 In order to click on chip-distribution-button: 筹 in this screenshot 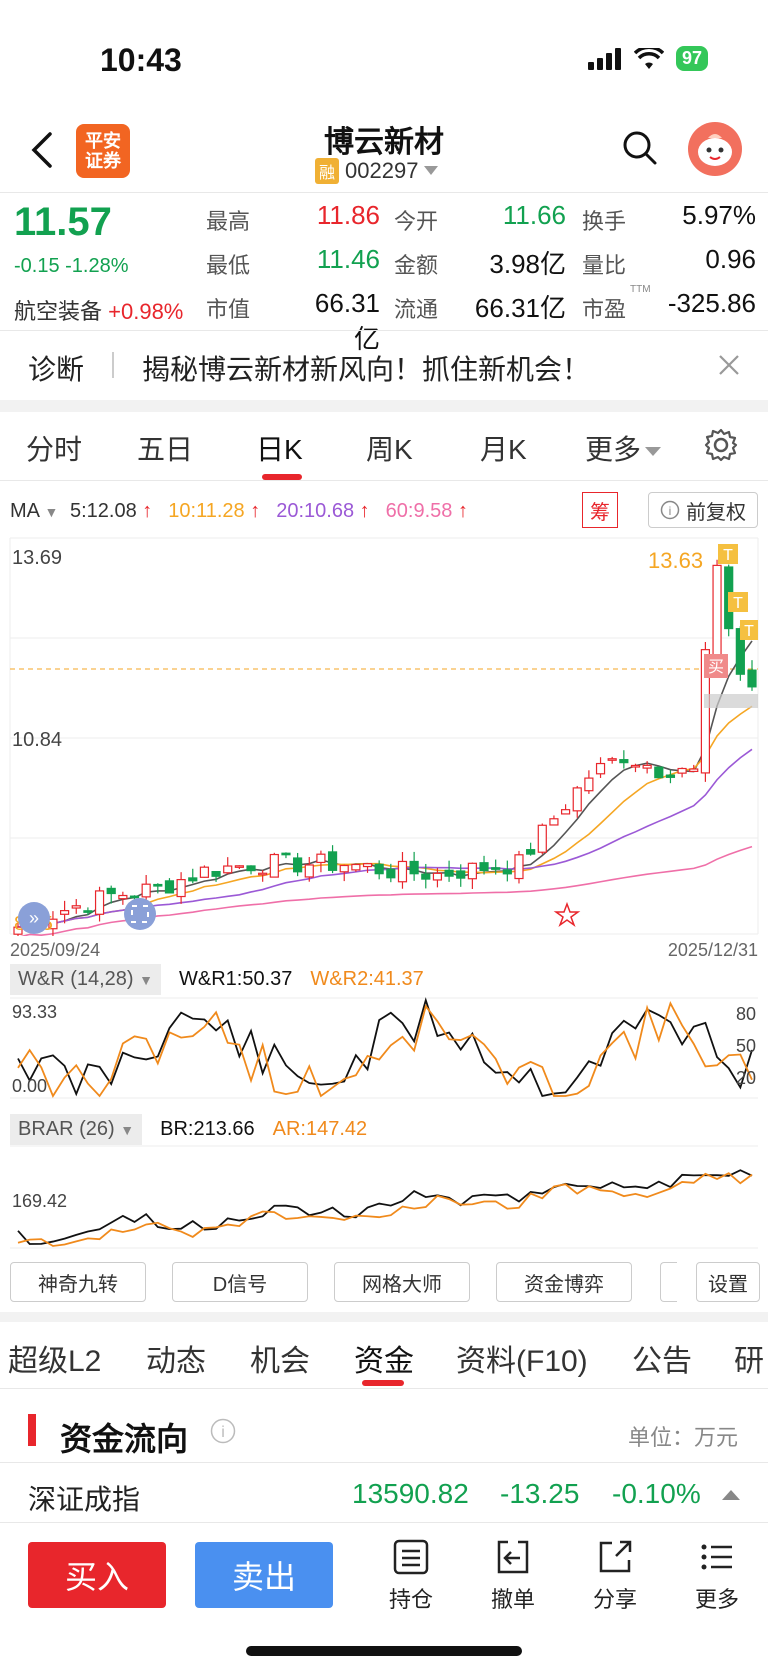, I will do `click(600, 510)`.